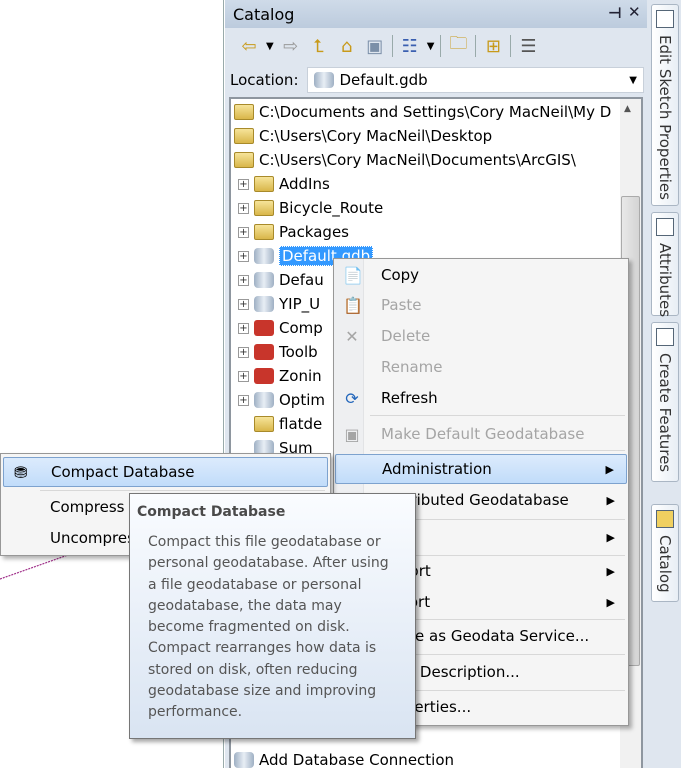 The width and height of the screenshot is (681, 771). Describe the element at coordinates (481, 305) in the screenshot. I see `menu-item-paste: 📋 Paste` at that location.